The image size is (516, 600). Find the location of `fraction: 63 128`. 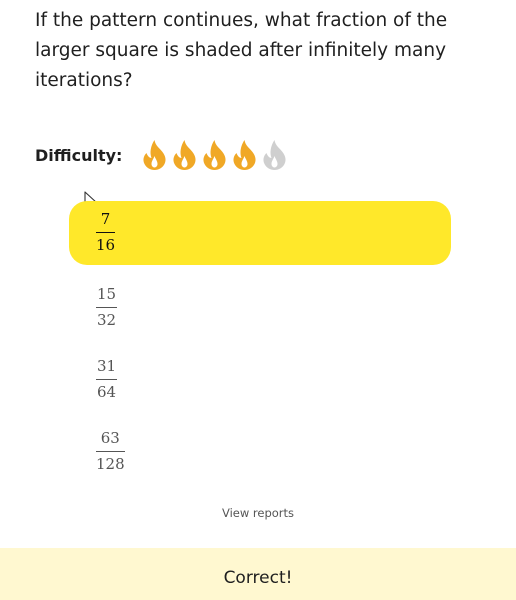

fraction: 63 128 is located at coordinates (110, 451).